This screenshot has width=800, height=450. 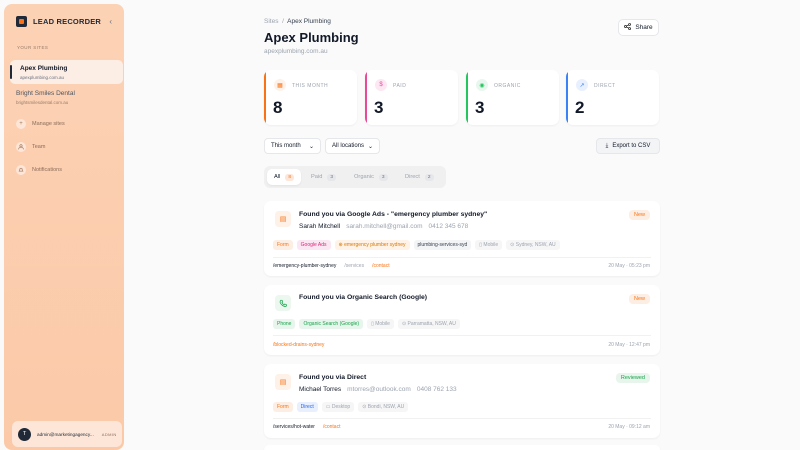 I want to click on nav-label: Manage sites, so click(x=48, y=124).